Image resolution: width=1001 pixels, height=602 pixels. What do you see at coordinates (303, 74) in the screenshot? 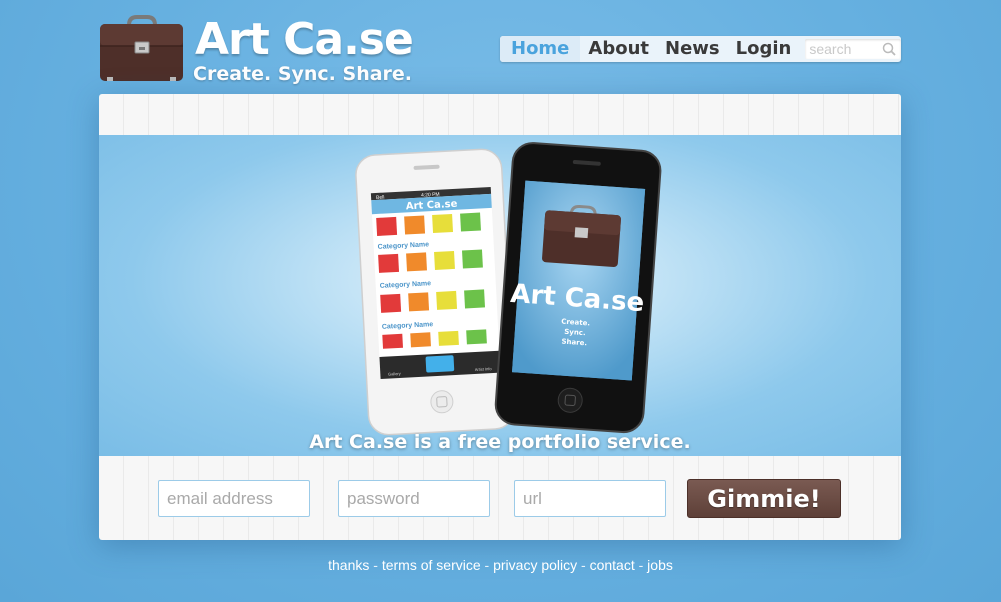
I see `brand-tagline: Create. Sync. Share.` at bounding box center [303, 74].